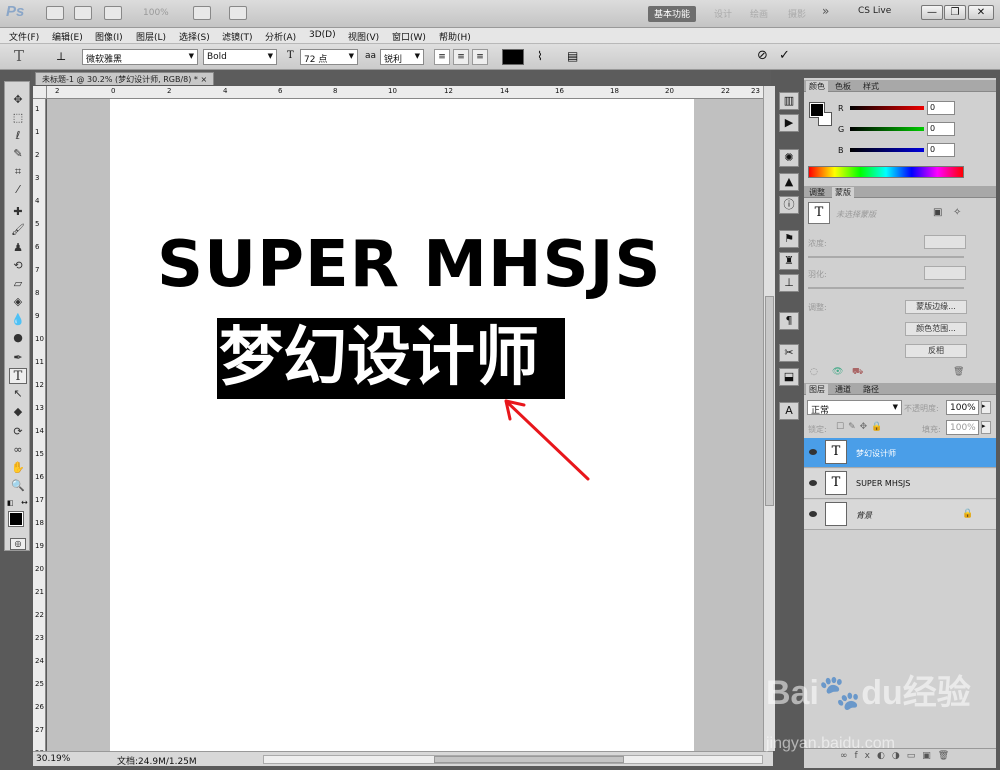  Describe the element at coordinates (817, 389) in the screenshot. I see `tab-layers: 图层` at that location.